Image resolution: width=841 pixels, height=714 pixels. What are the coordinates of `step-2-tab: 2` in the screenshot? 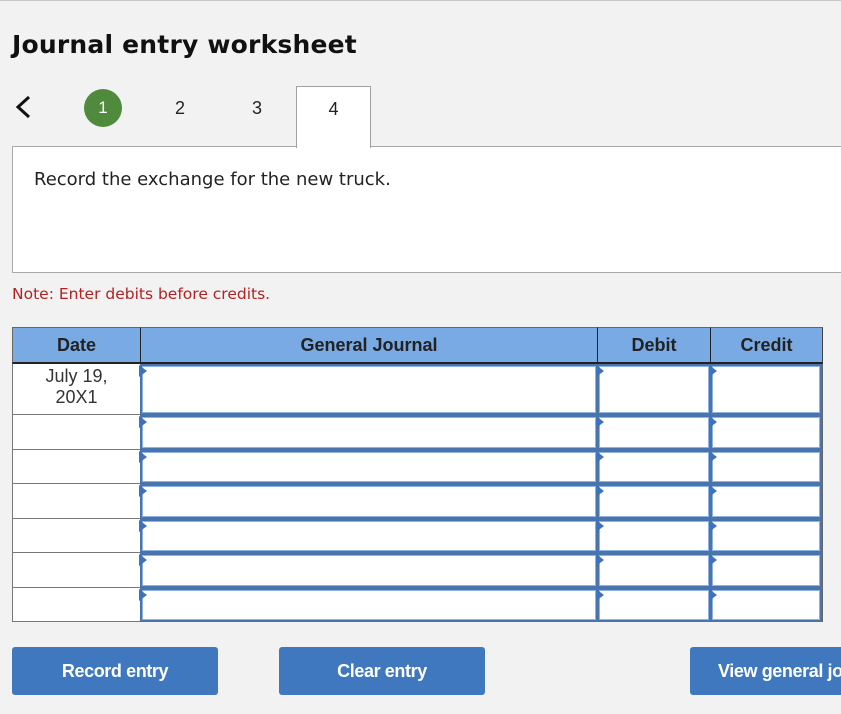 It's located at (180, 108).